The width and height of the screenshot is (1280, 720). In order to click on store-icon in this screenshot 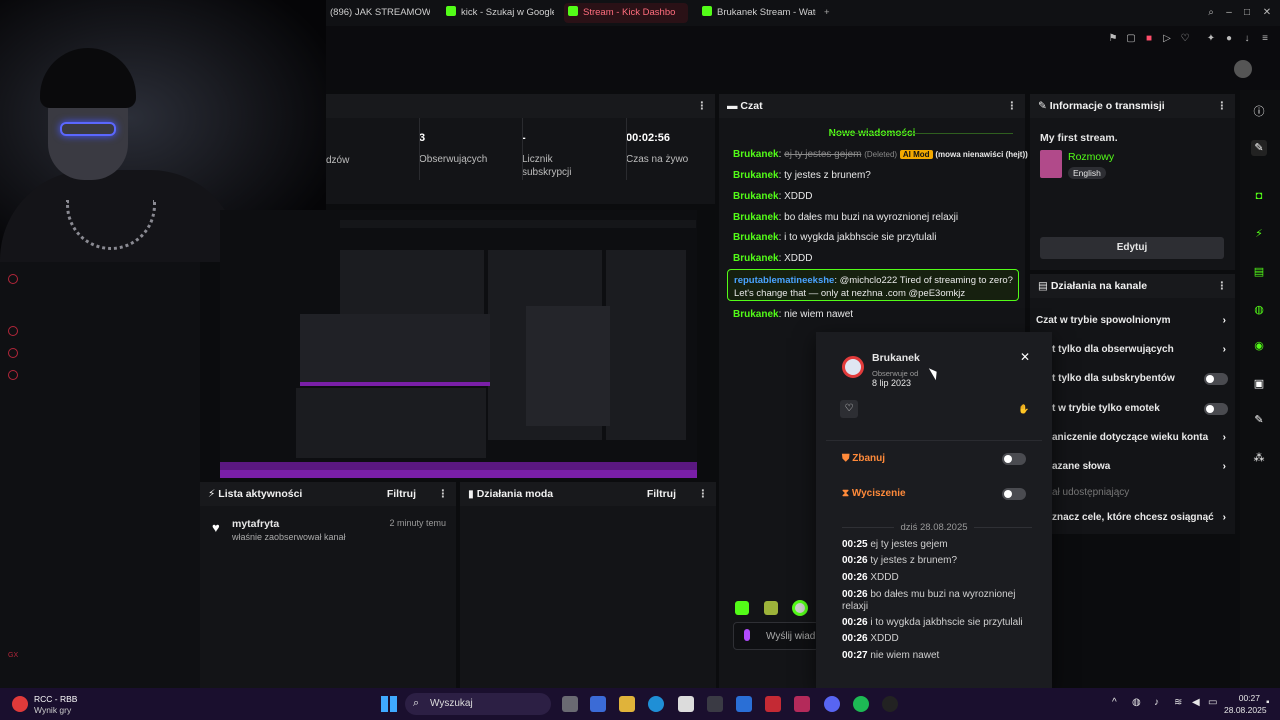, I will do `click(686, 704)`.